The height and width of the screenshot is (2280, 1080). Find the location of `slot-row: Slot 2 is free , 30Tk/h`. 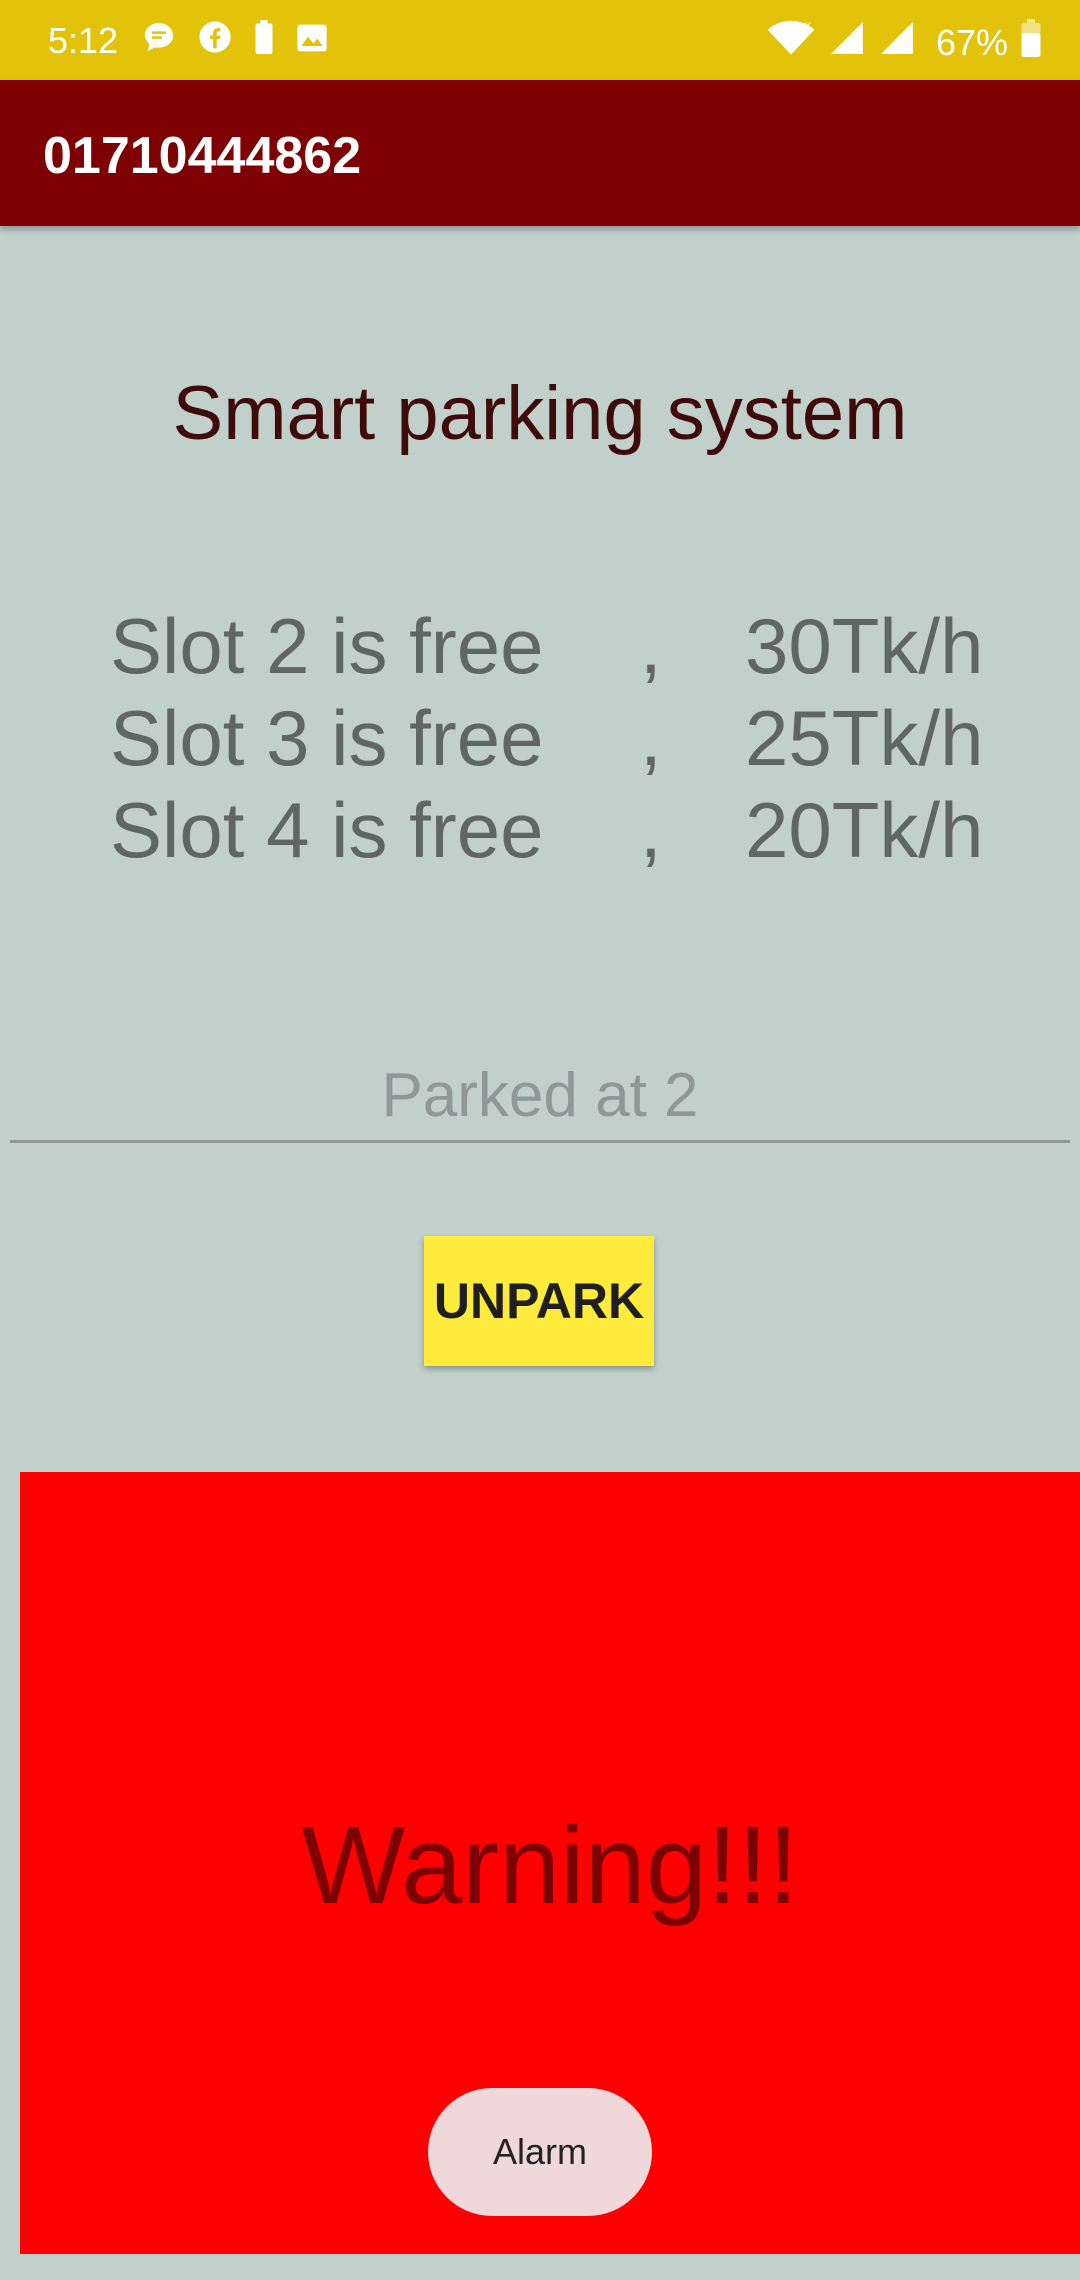

slot-row: Slot 2 is free , 30Tk/h is located at coordinates (560, 646).